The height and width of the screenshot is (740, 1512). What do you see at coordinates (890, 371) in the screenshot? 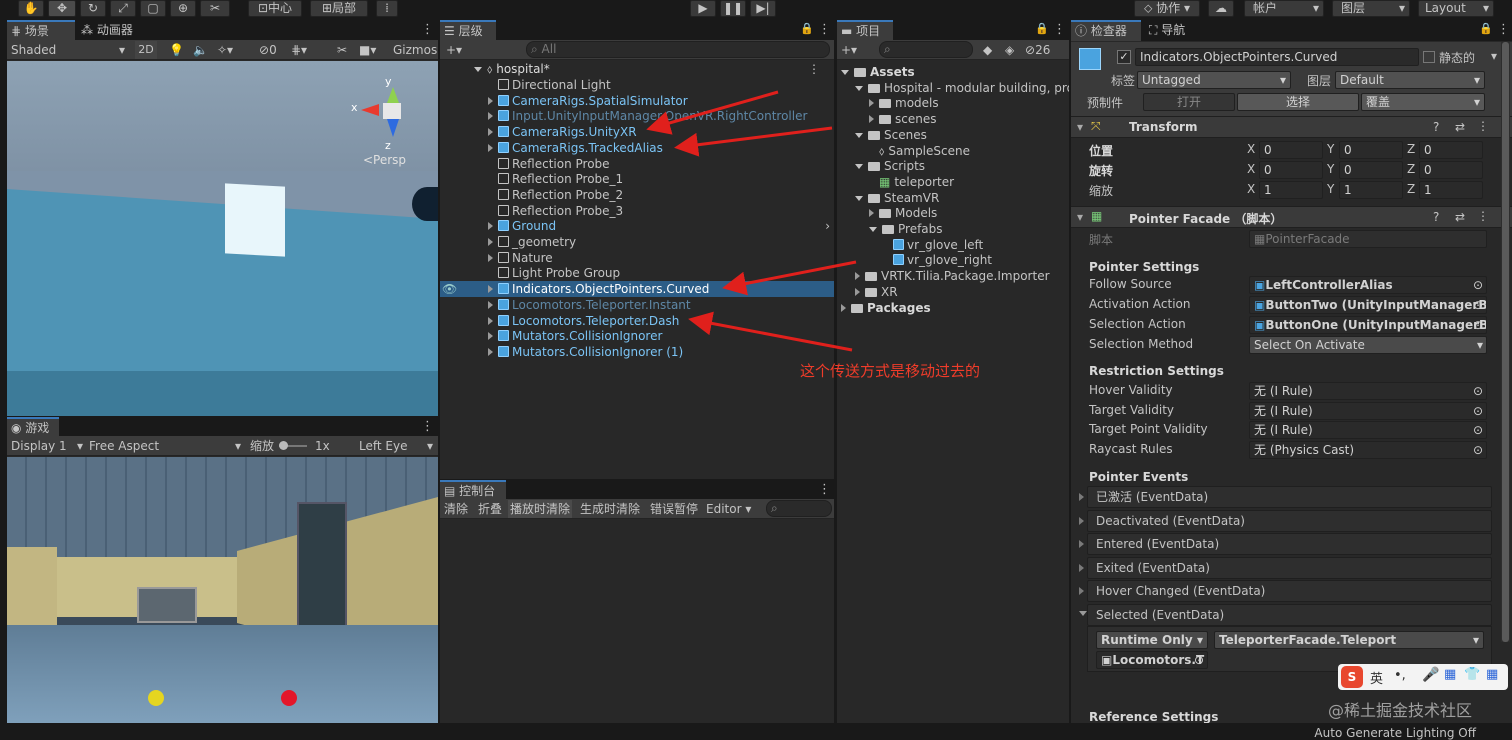
I see `annotation-text: 这个传送方式是移动过去的` at bounding box center [890, 371].